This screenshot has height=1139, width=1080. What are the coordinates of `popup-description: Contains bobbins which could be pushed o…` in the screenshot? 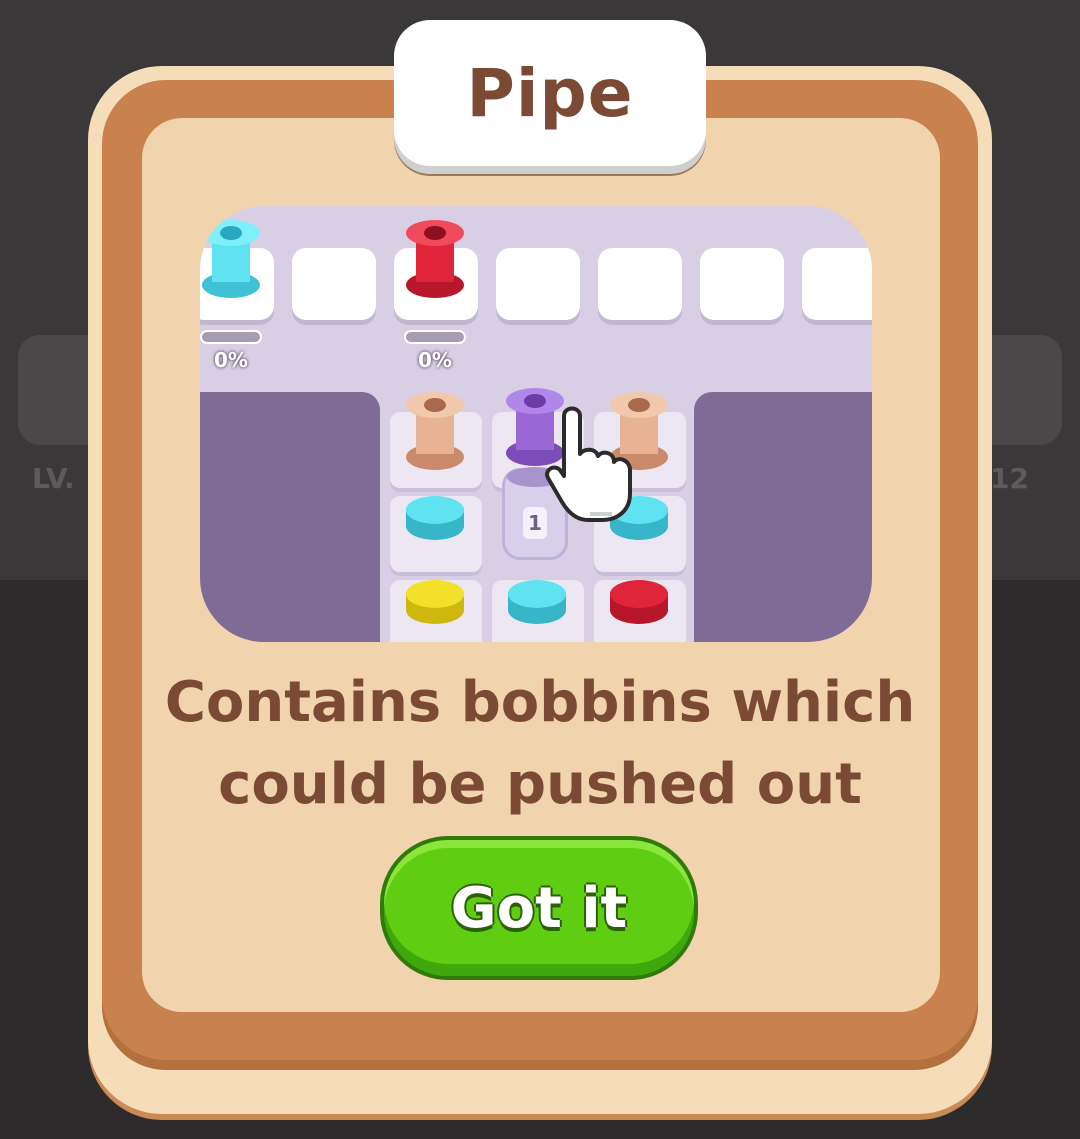 It's located at (540, 744).